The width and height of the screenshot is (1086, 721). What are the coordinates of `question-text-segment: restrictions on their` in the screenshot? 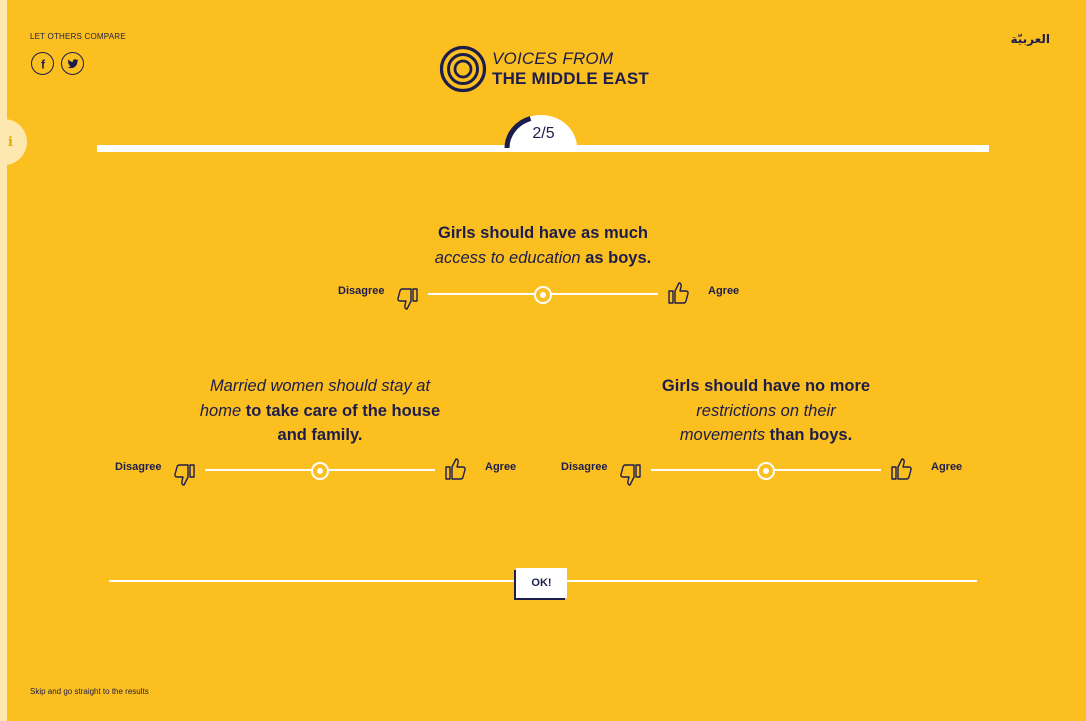 It's located at (766, 410).